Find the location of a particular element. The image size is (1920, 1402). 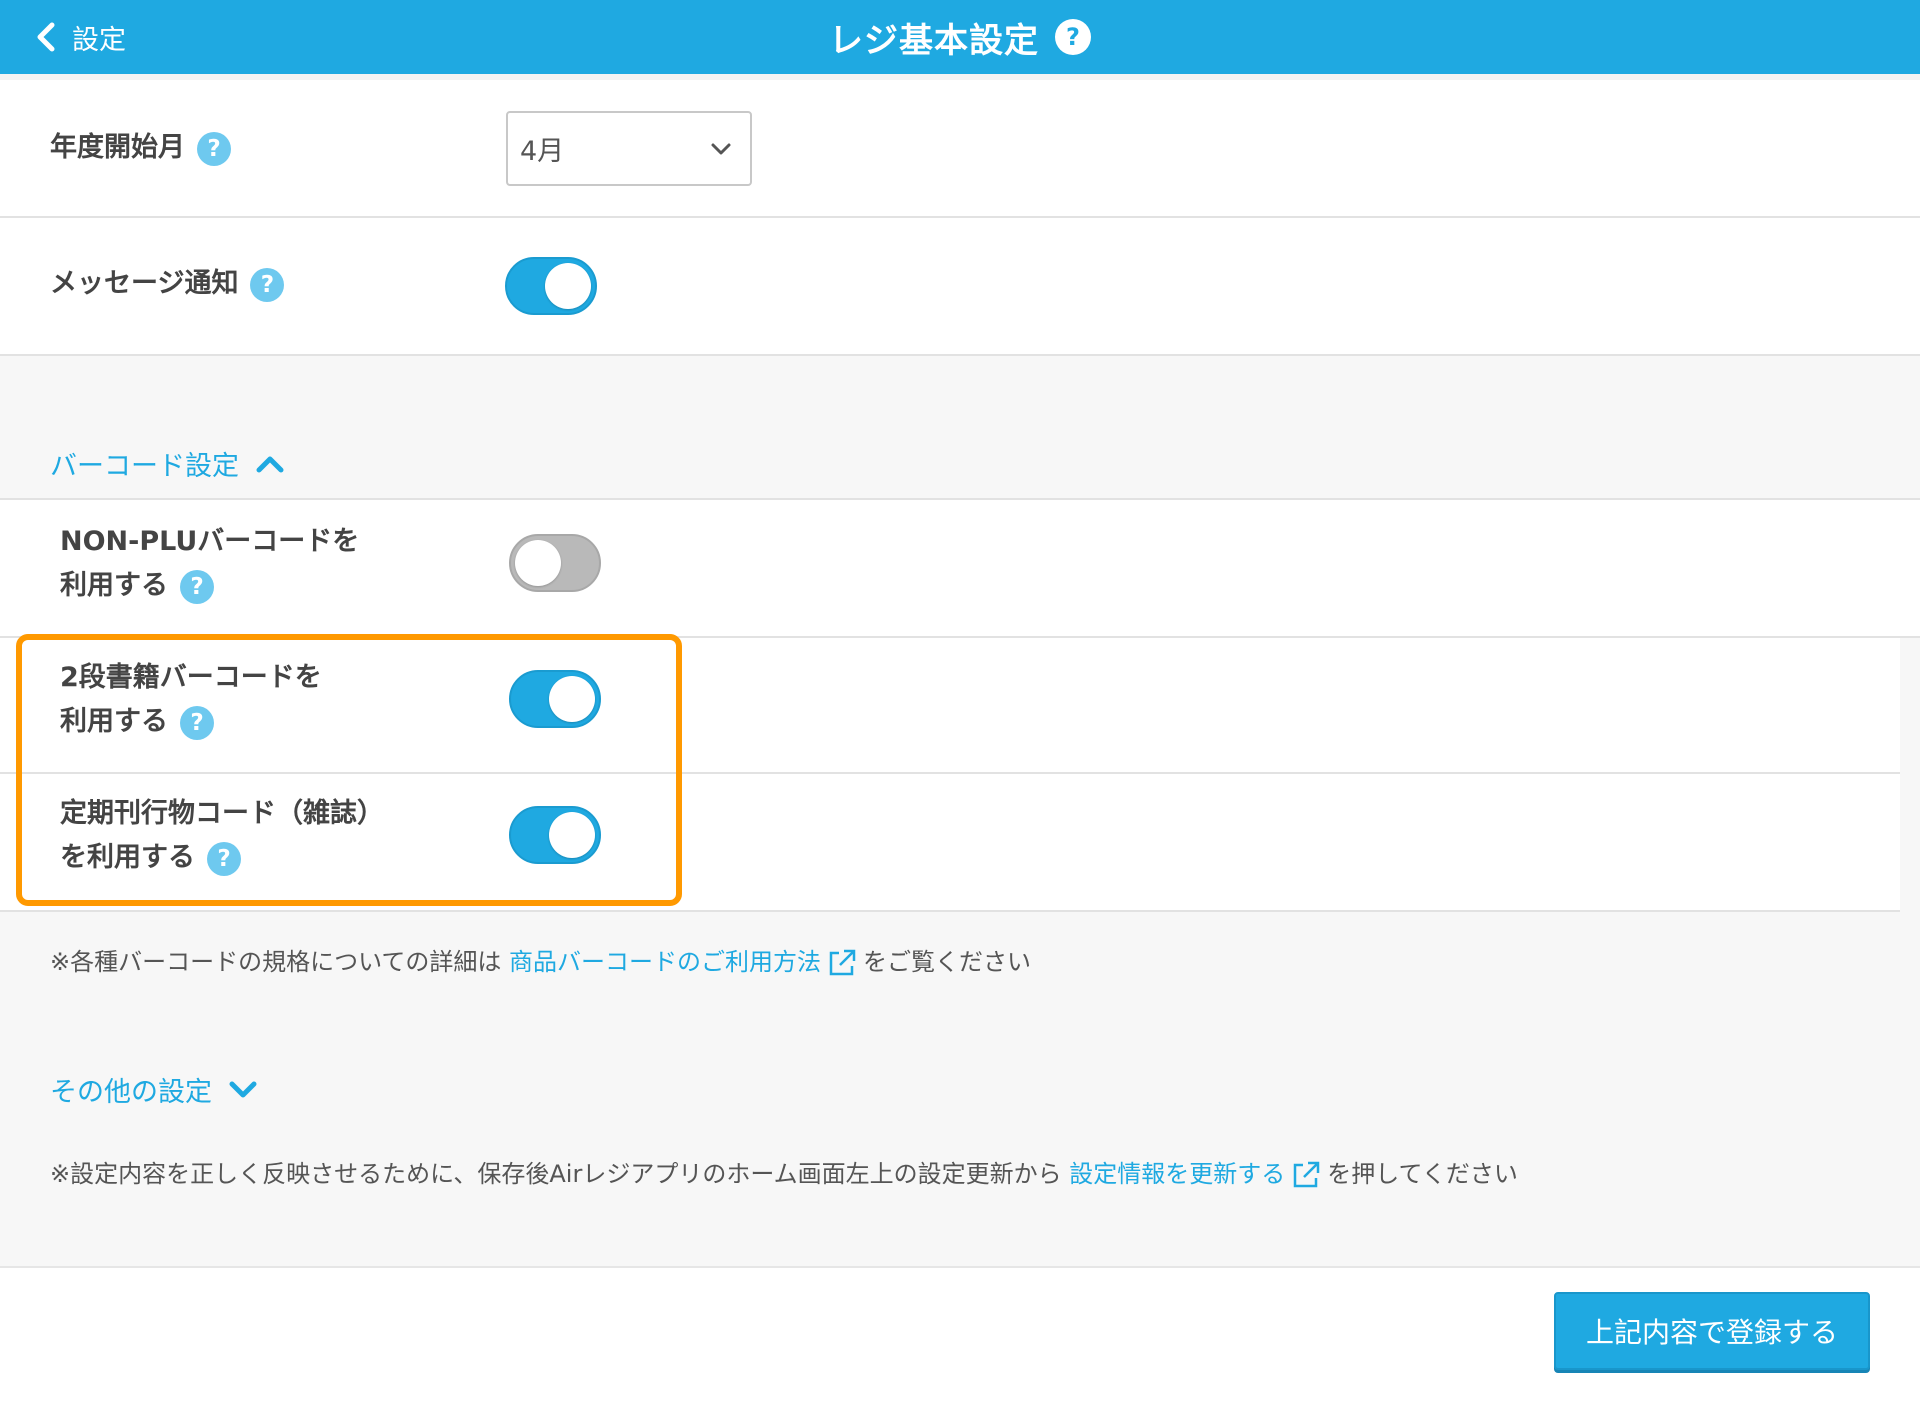

other-section-label: その他の設定 is located at coordinates (131, 1092).